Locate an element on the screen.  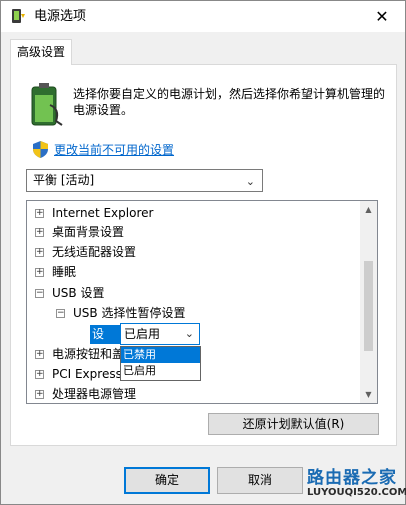
tree-item-label: PCI Express is located at coordinates (87, 374).